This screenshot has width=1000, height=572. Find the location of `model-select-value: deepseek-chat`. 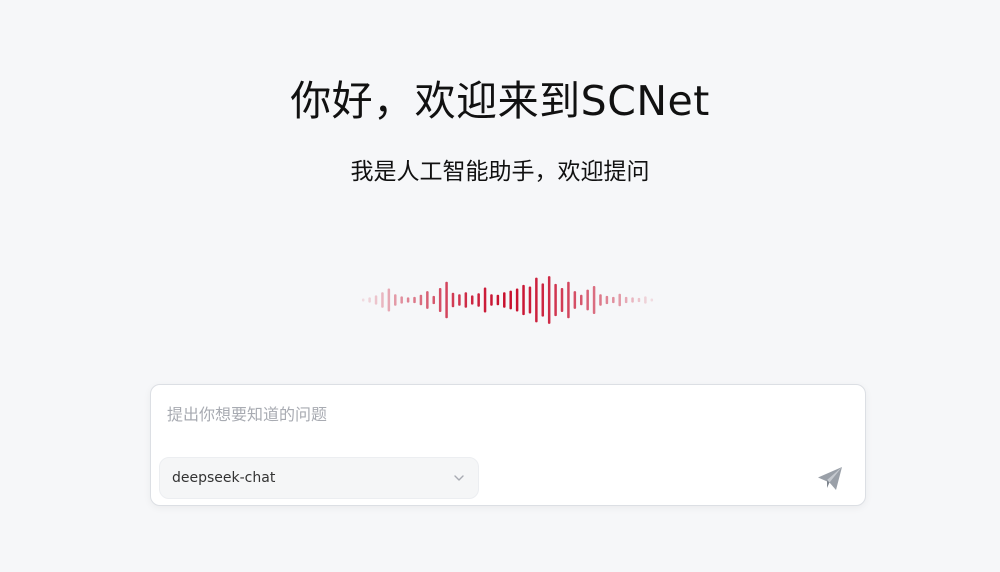

model-select-value: deepseek-chat is located at coordinates (224, 478).